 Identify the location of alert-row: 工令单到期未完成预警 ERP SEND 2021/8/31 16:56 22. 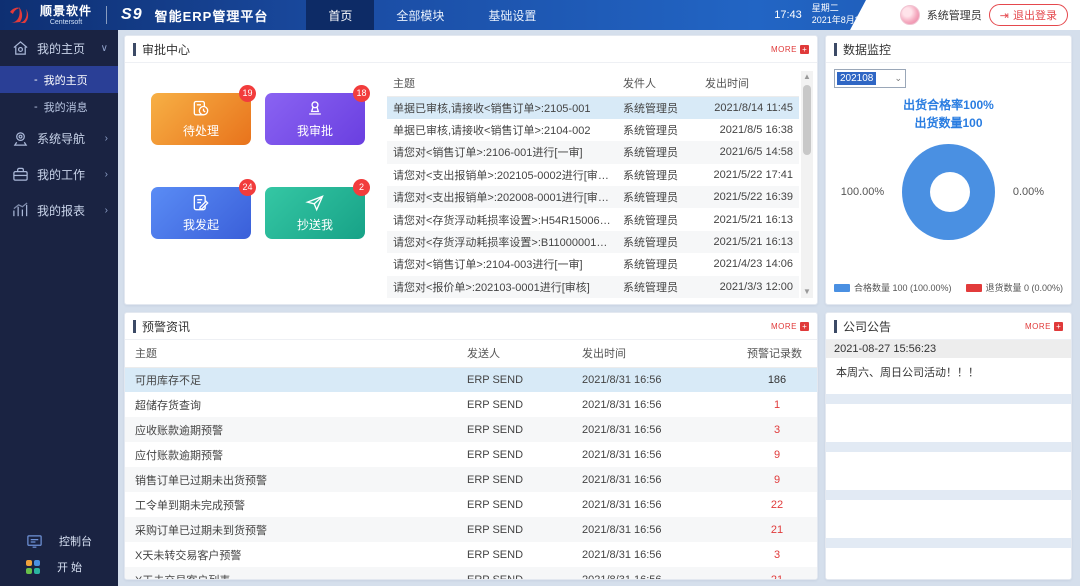
(471, 504).